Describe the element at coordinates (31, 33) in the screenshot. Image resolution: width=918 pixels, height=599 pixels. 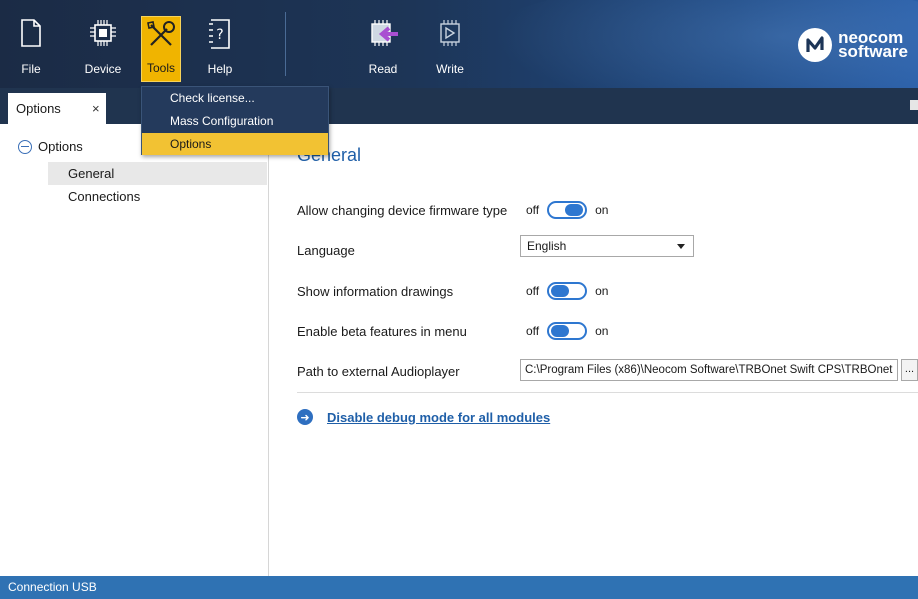
I see `file-icon` at that location.